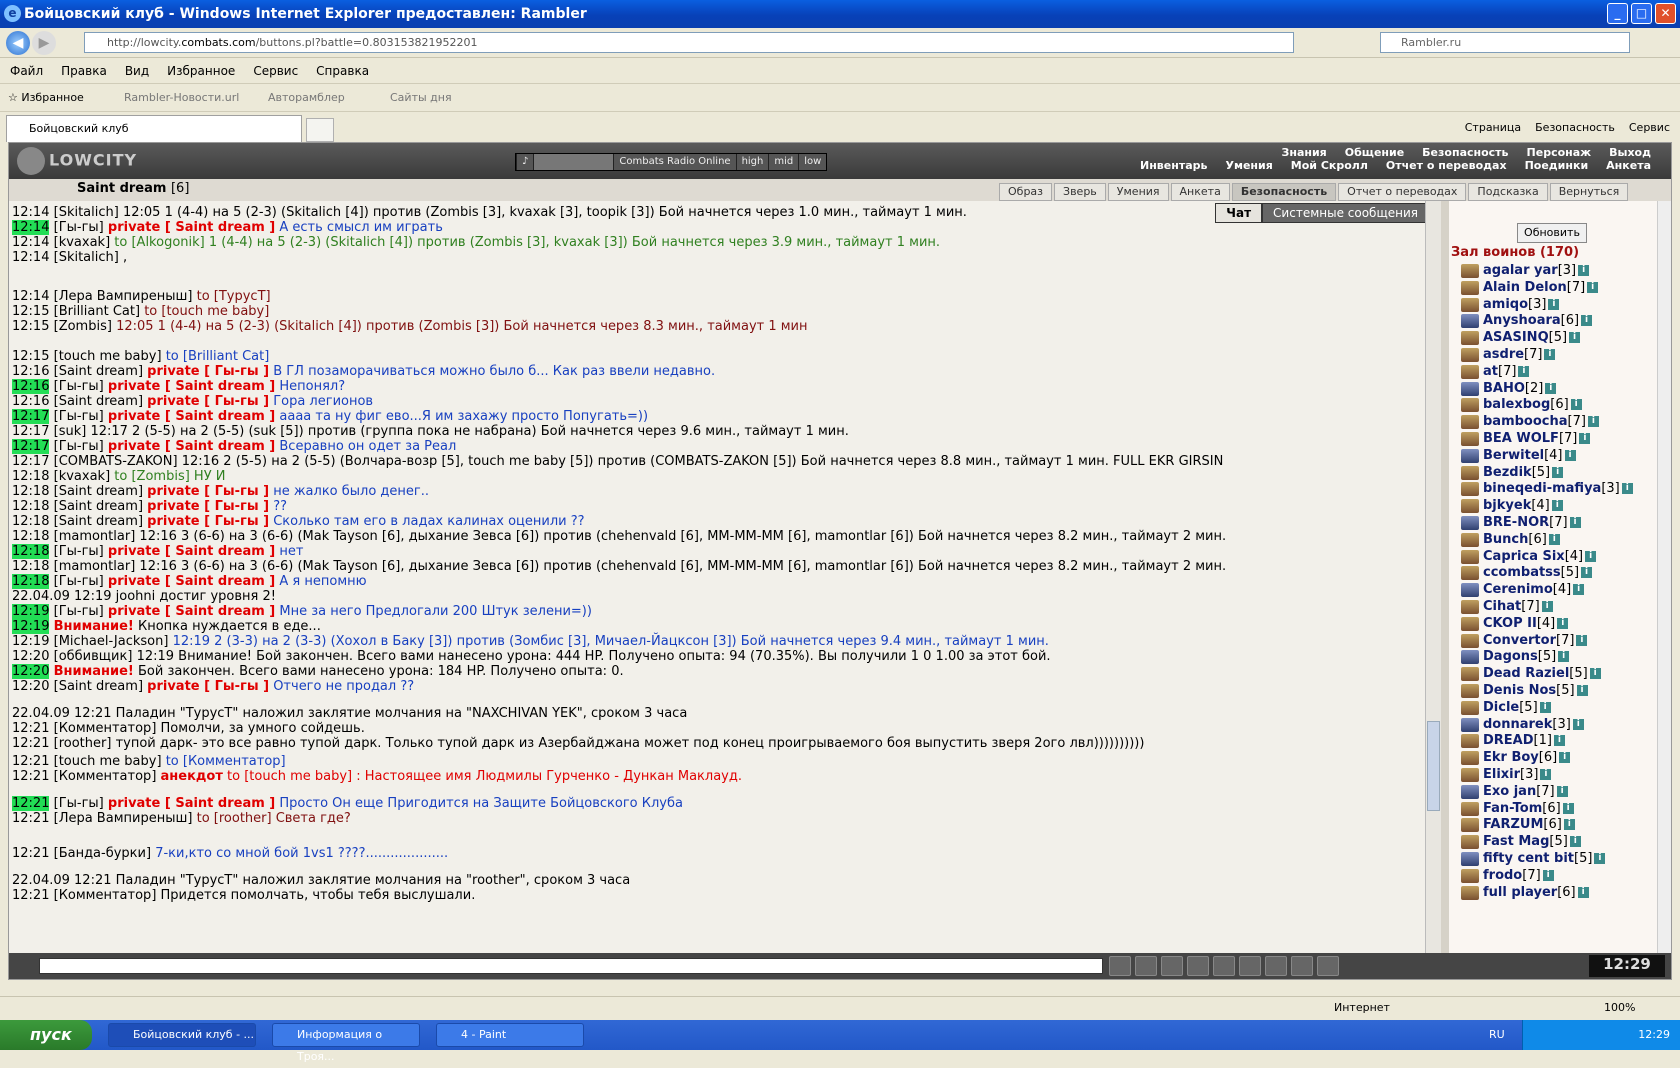  Describe the element at coordinates (1302, 966) in the screenshot. I see `smiles-icon` at that location.